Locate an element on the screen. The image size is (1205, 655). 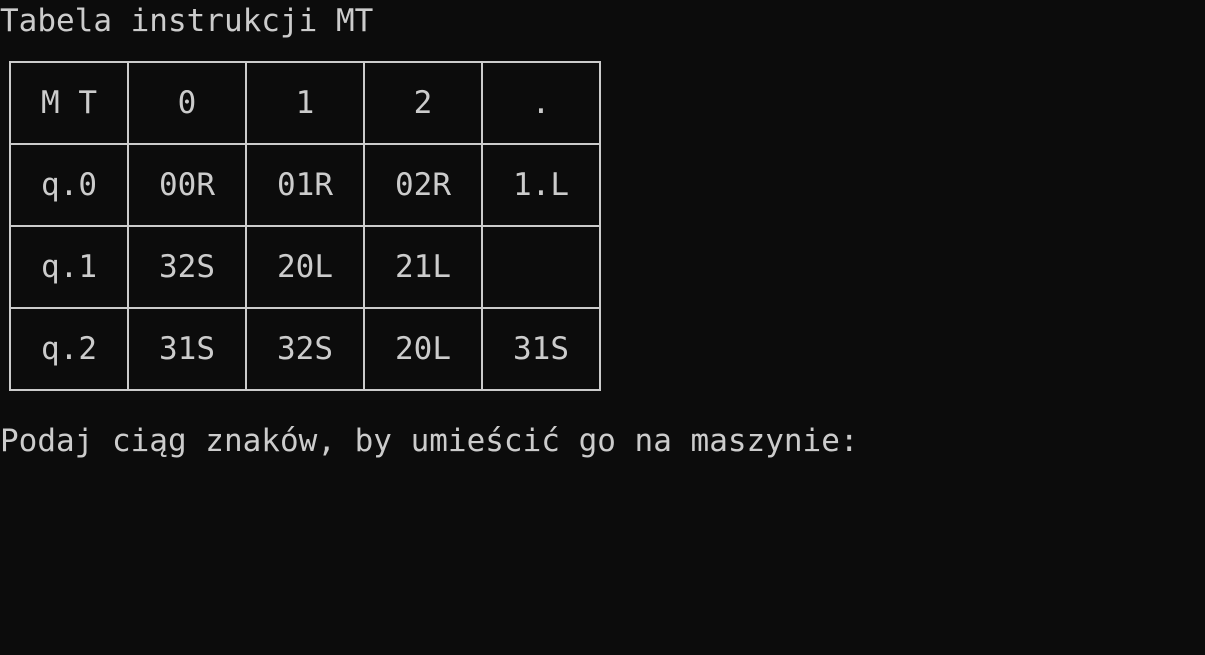
table-title: Tabela instrukcji MT is located at coordinates (187, 21).